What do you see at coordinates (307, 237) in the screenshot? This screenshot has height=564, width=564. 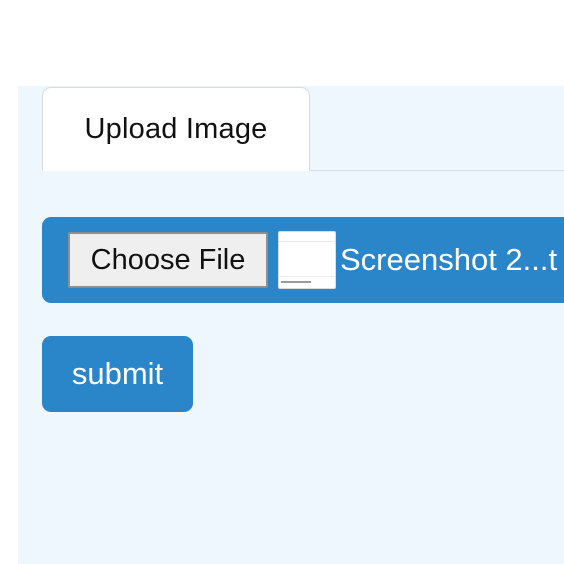 I see `thumbnail-header` at bounding box center [307, 237].